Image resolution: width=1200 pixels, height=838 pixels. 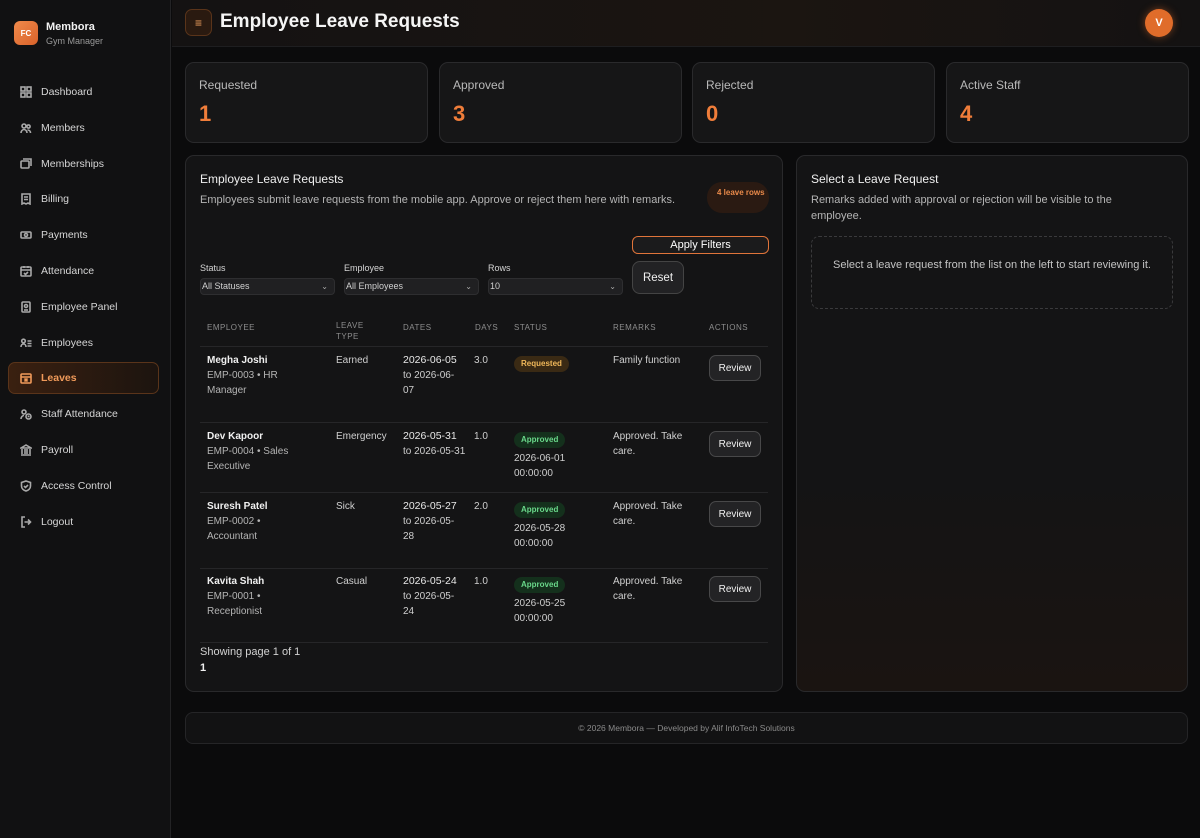 What do you see at coordinates (26, 92) in the screenshot?
I see `grid-icon` at bounding box center [26, 92].